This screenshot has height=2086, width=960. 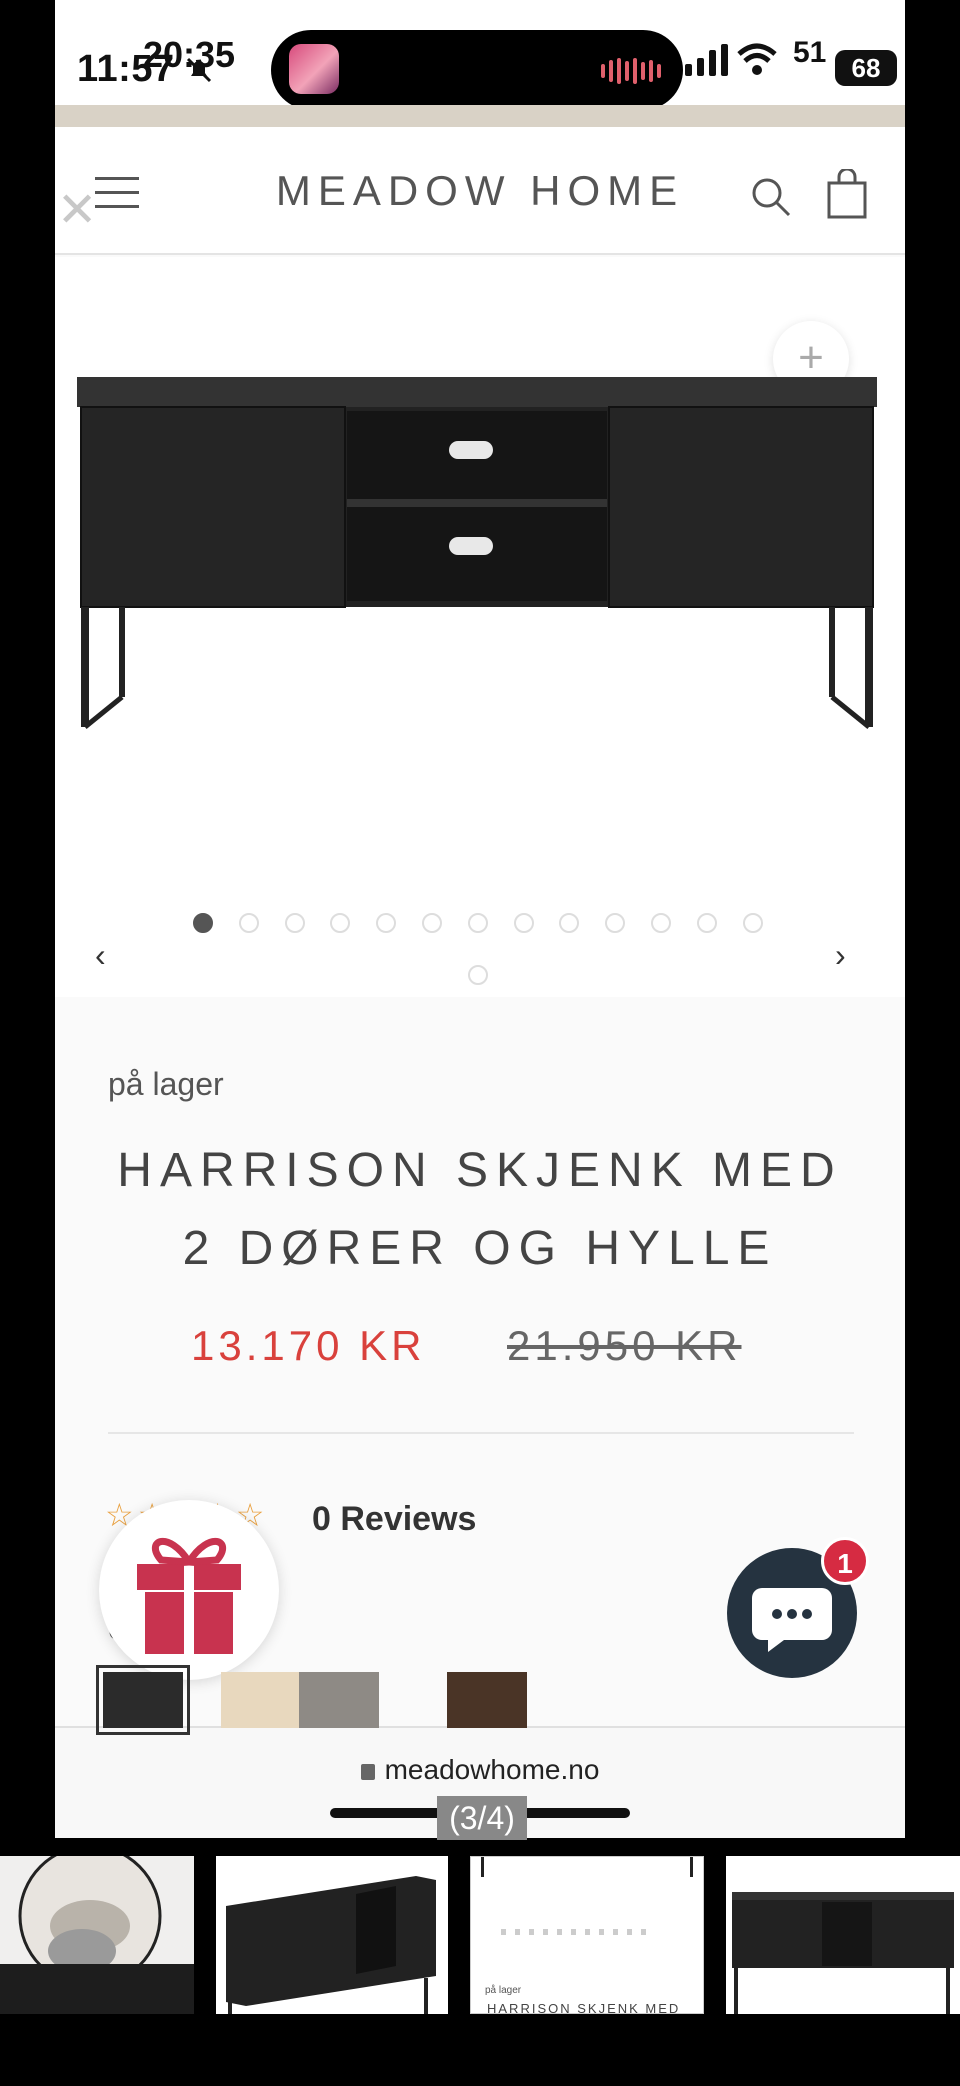 What do you see at coordinates (166, 1084) in the screenshot?
I see `stock-status: på lager` at bounding box center [166, 1084].